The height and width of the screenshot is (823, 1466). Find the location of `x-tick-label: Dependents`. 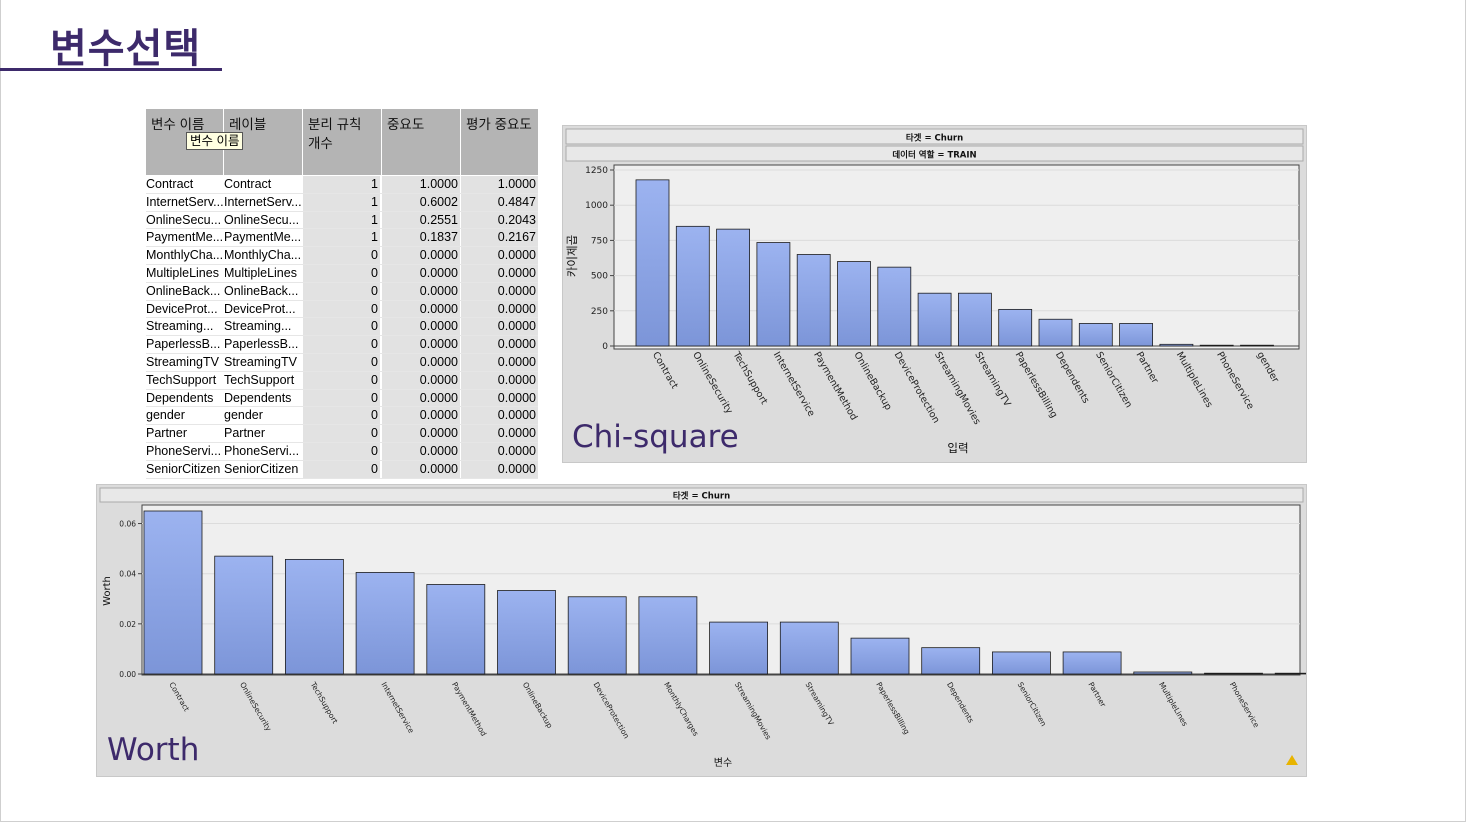

x-tick-label: Dependents is located at coordinates (960, 703).